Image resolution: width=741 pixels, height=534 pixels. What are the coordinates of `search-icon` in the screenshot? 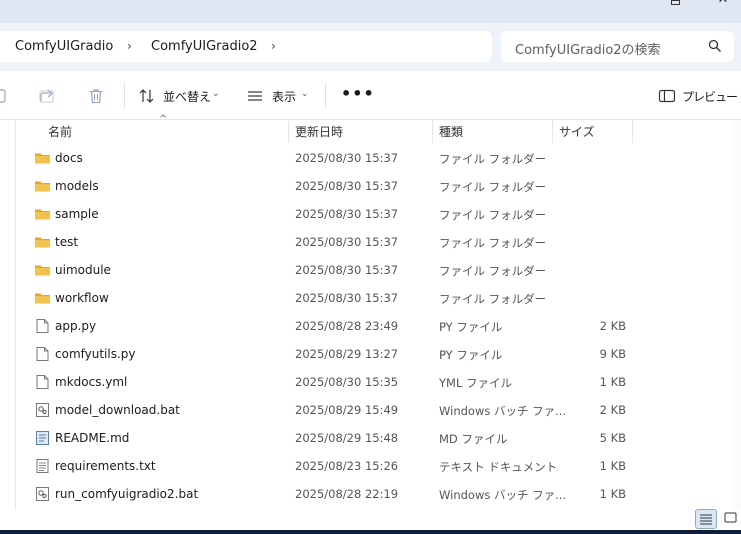 It's located at (715, 46).